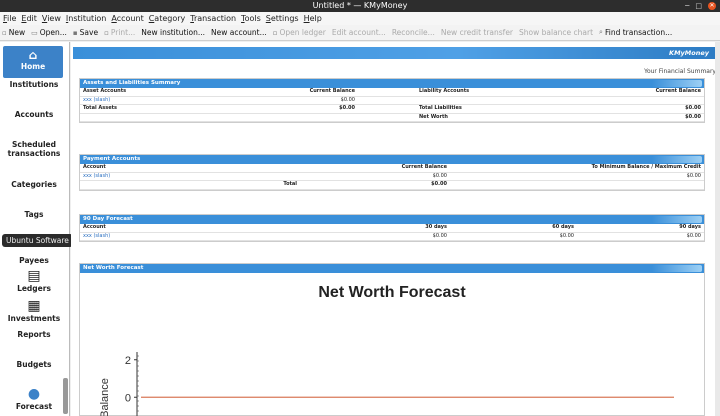 The width and height of the screenshot is (720, 416). Describe the element at coordinates (556, 32) in the screenshot. I see `show-balance-chart-button: Show balance chart` at that location.